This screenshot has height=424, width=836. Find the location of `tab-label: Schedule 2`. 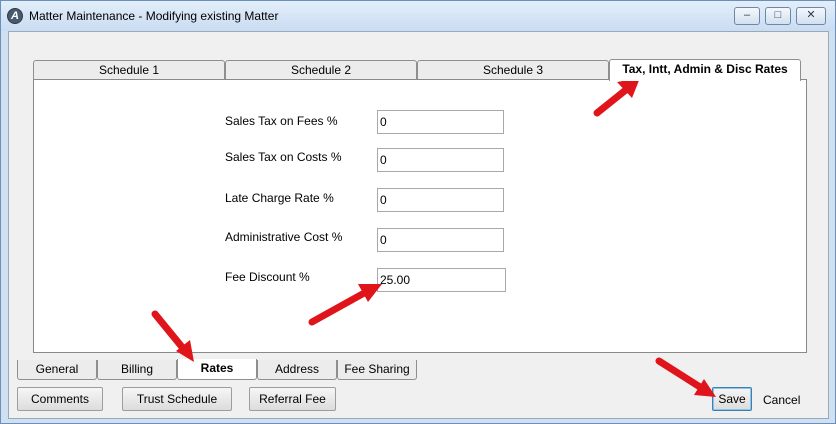

tab-label: Schedule 2 is located at coordinates (321, 70).